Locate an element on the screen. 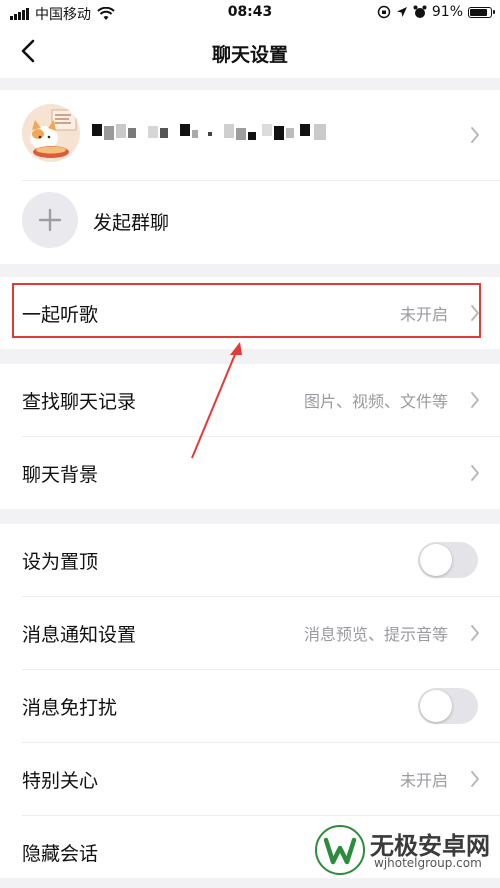 Image resolution: width=500 pixels, height=888 pixels. status-bar: 中国移动 08:43 91% is located at coordinates (250, 13).